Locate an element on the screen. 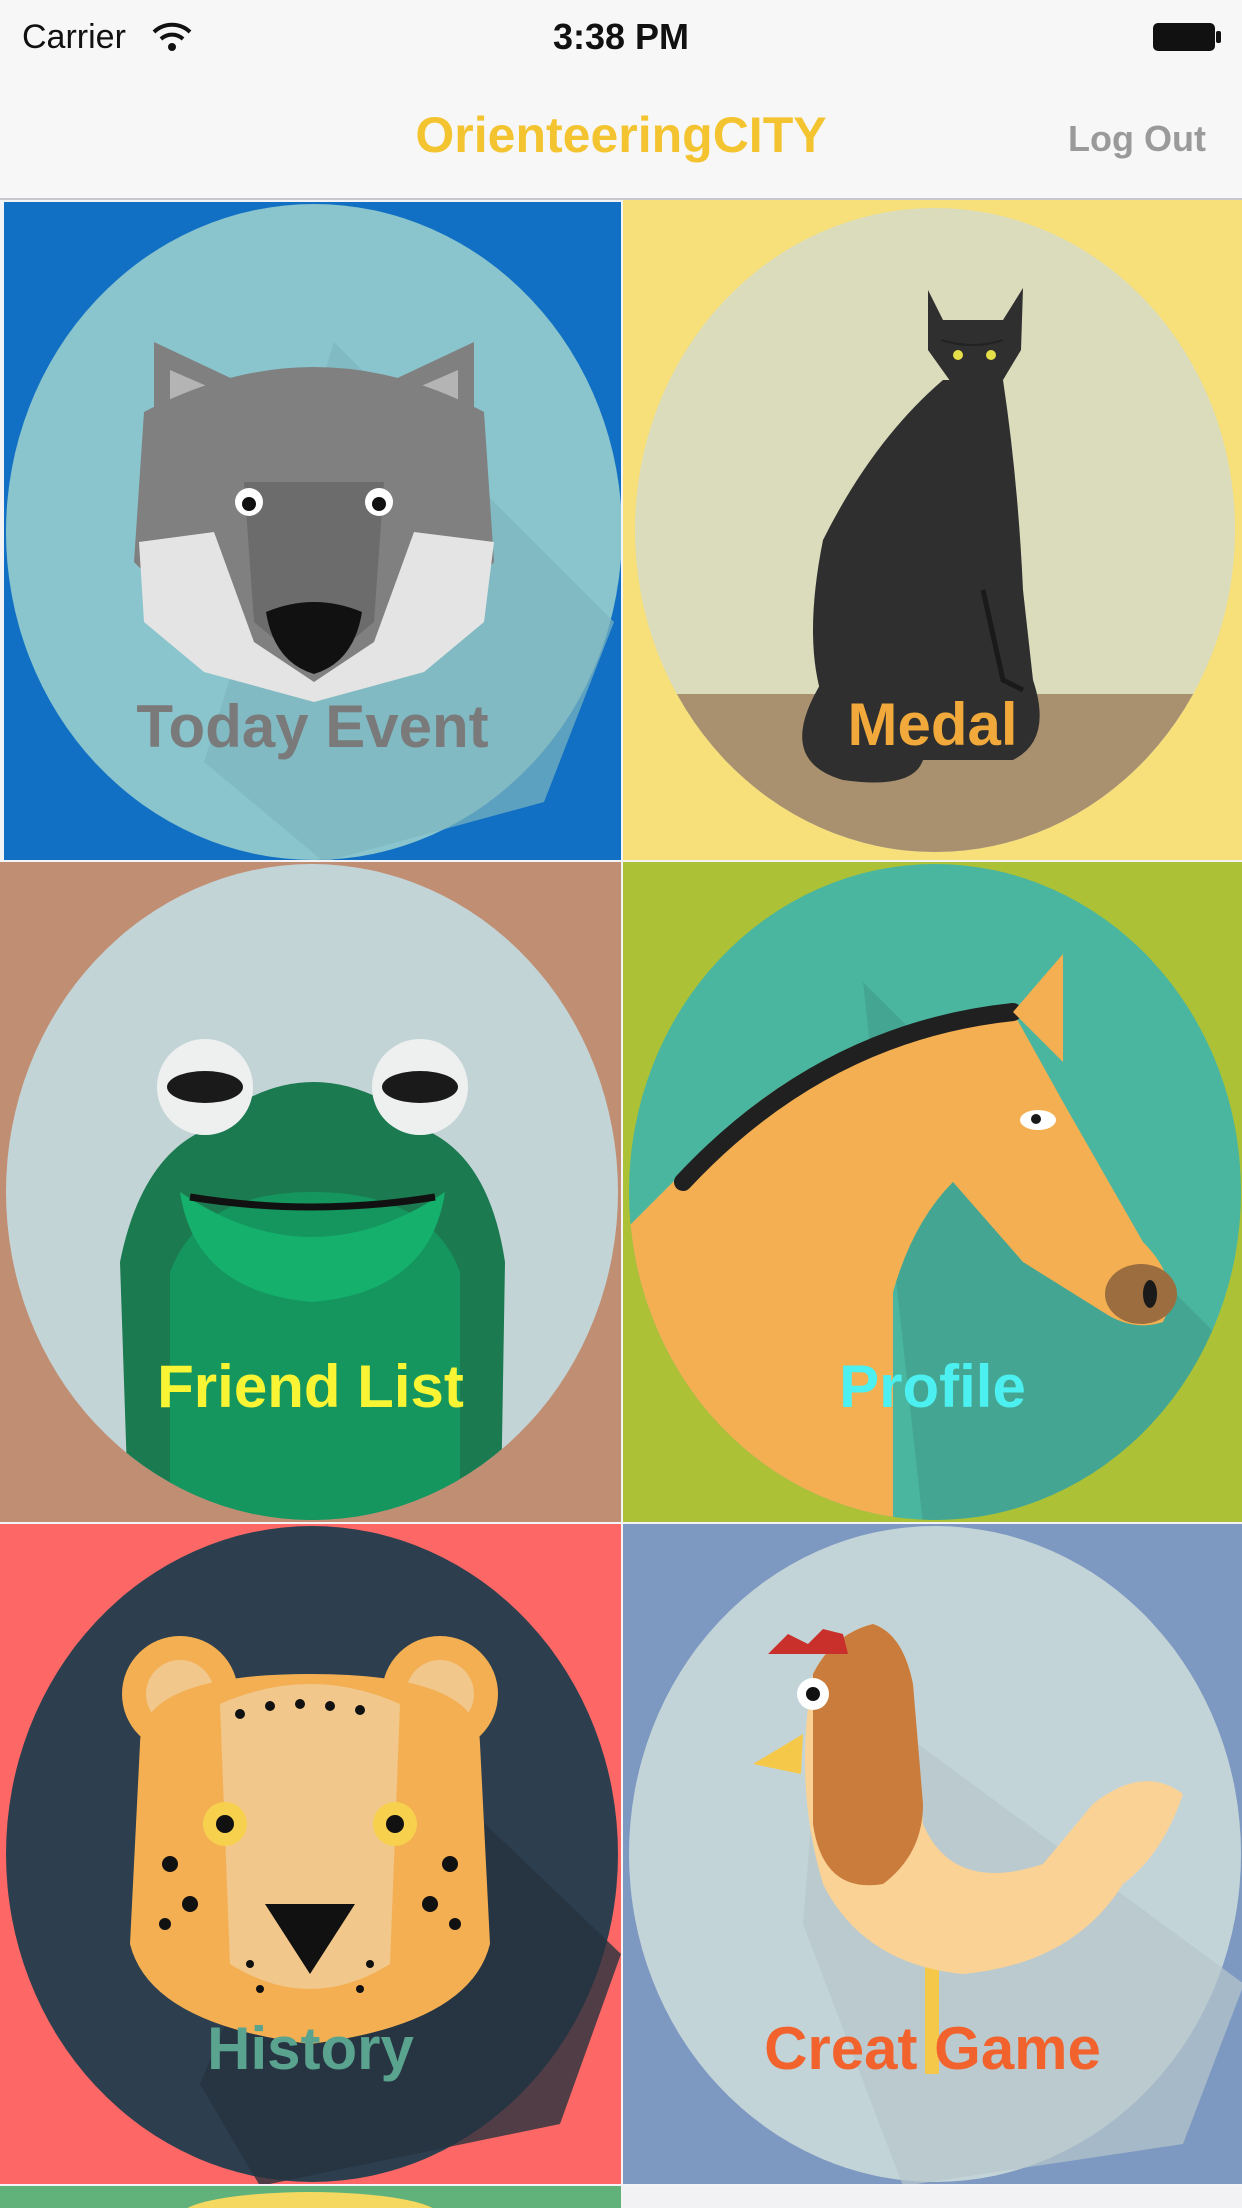 The image size is (1242, 2208). tile-friend-list: Friend List is located at coordinates (310, 1192).